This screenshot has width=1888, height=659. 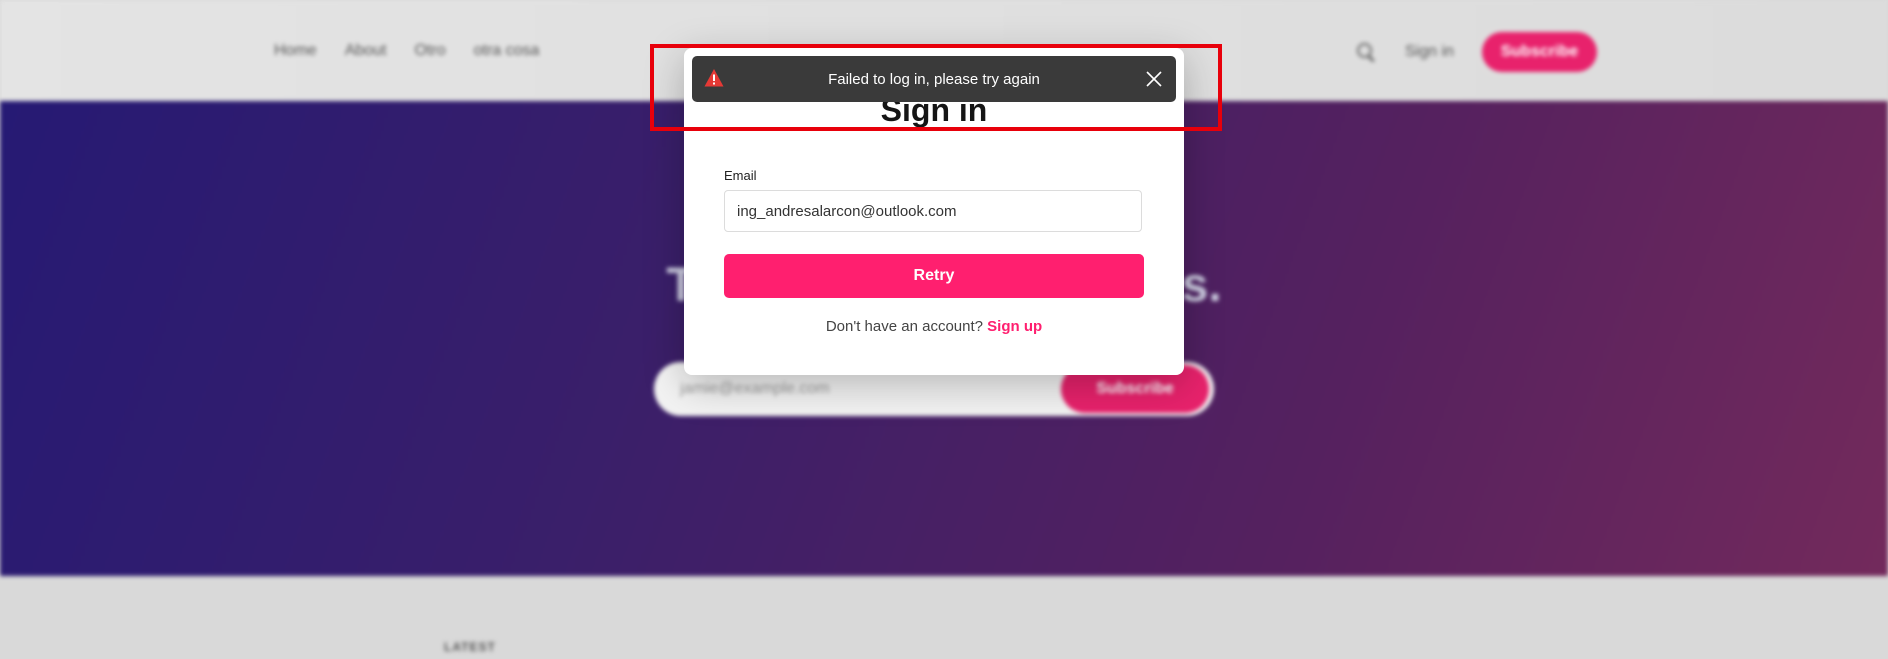 What do you see at coordinates (1014, 326) in the screenshot?
I see `signup-link: Sign up` at bounding box center [1014, 326].